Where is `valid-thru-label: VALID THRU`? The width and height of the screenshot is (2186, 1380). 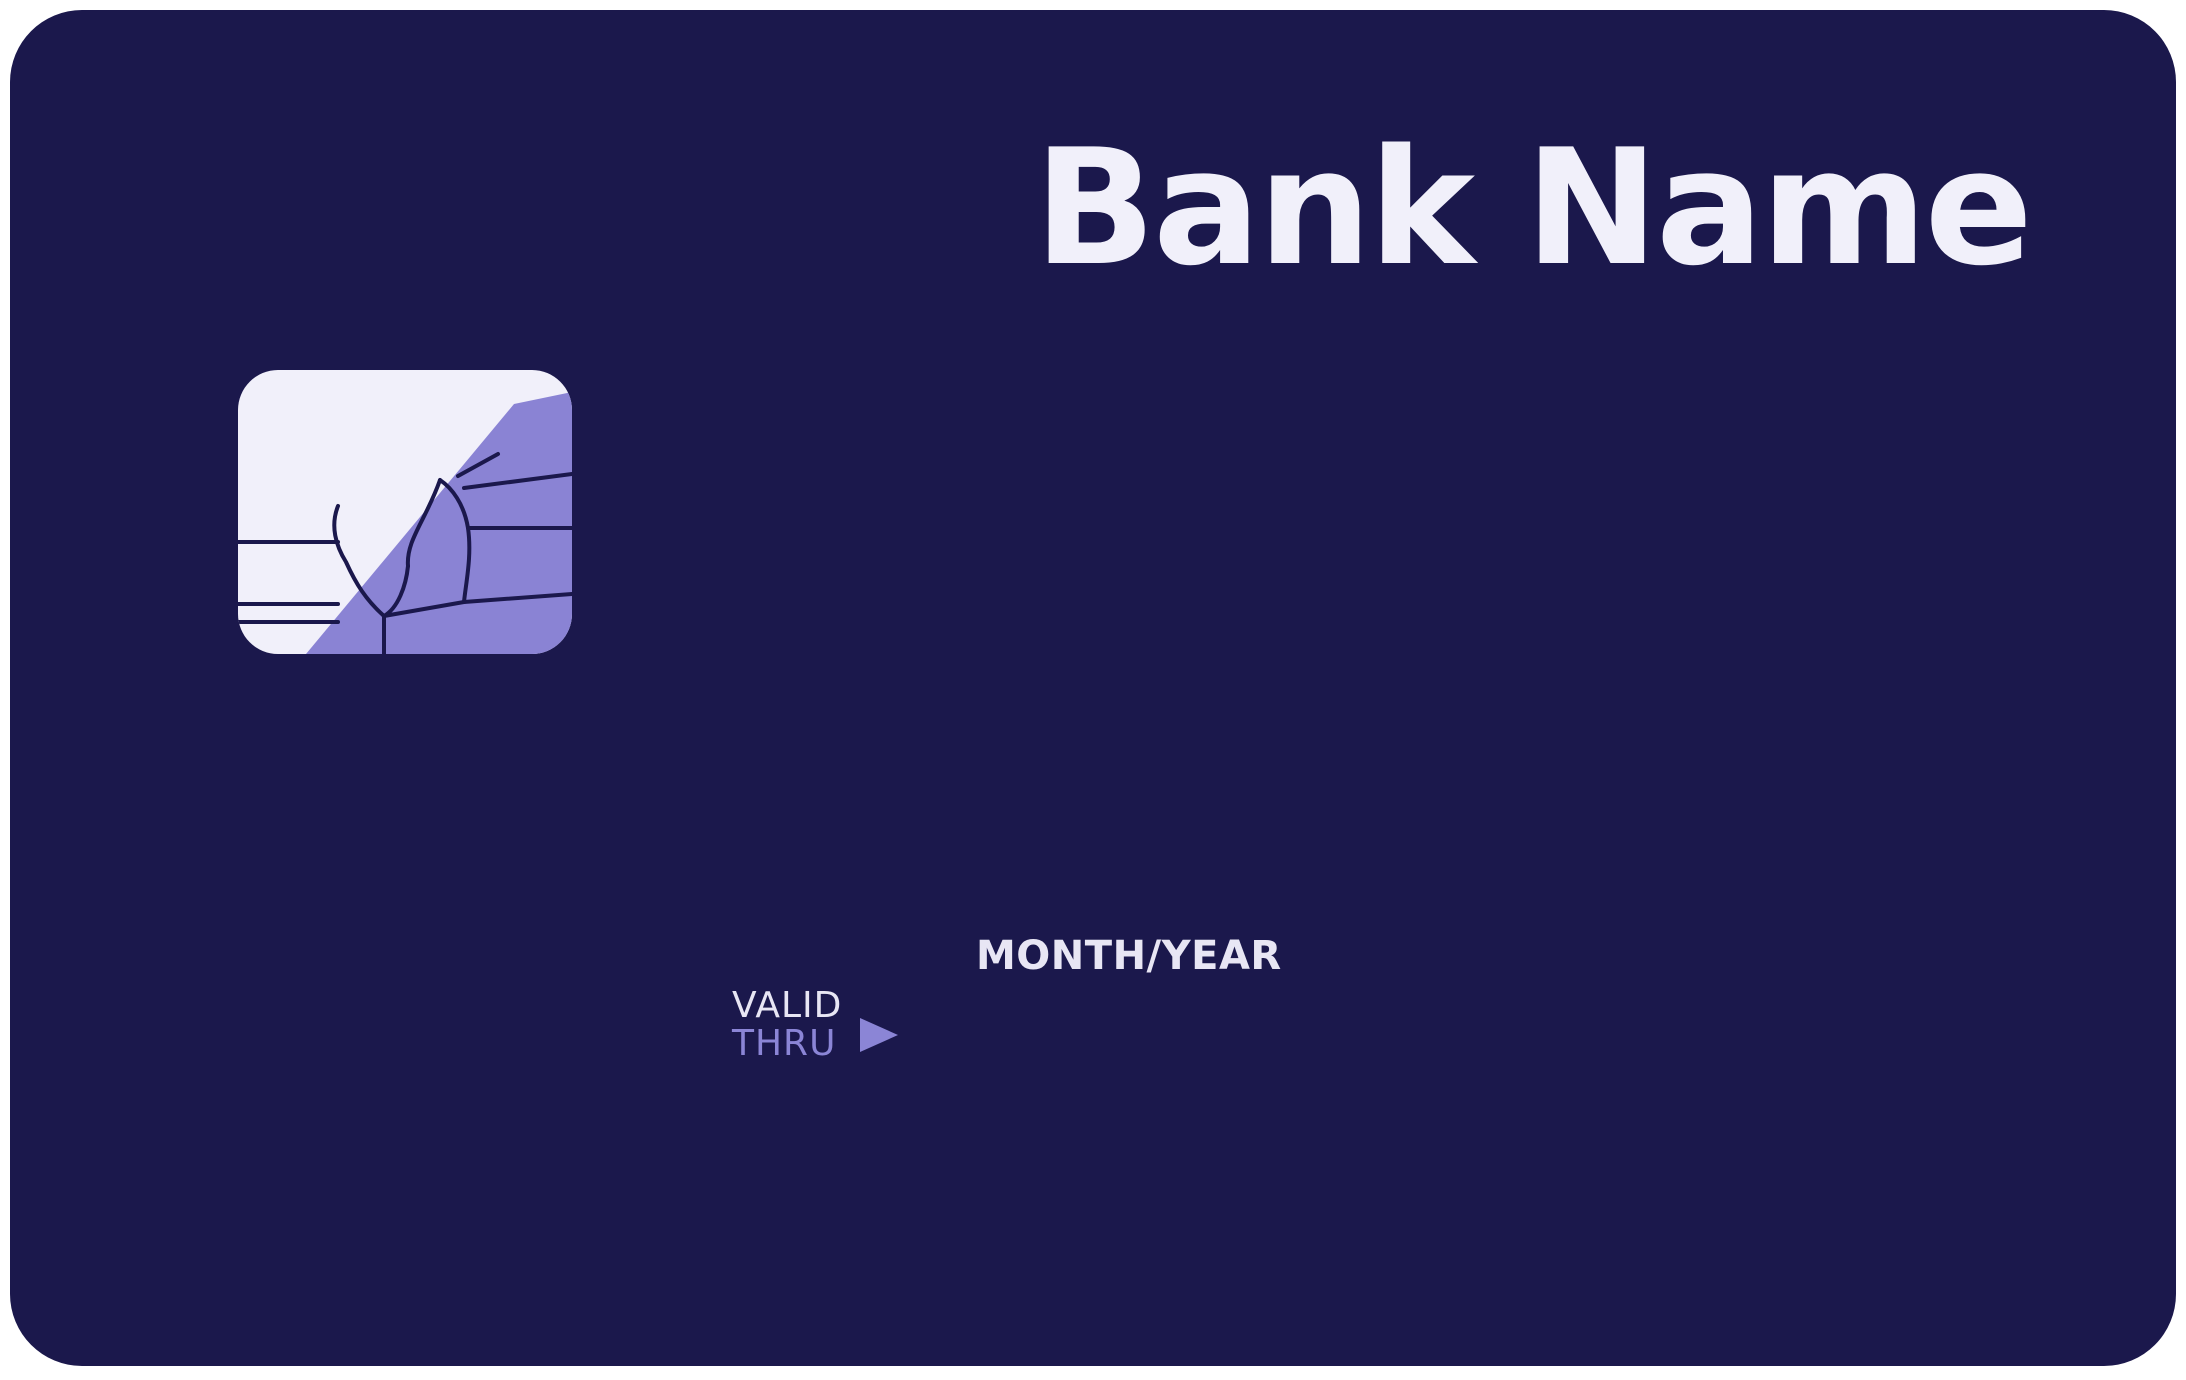 valid-thru-label: VALID THRU is located at coordinates (817, 1031).